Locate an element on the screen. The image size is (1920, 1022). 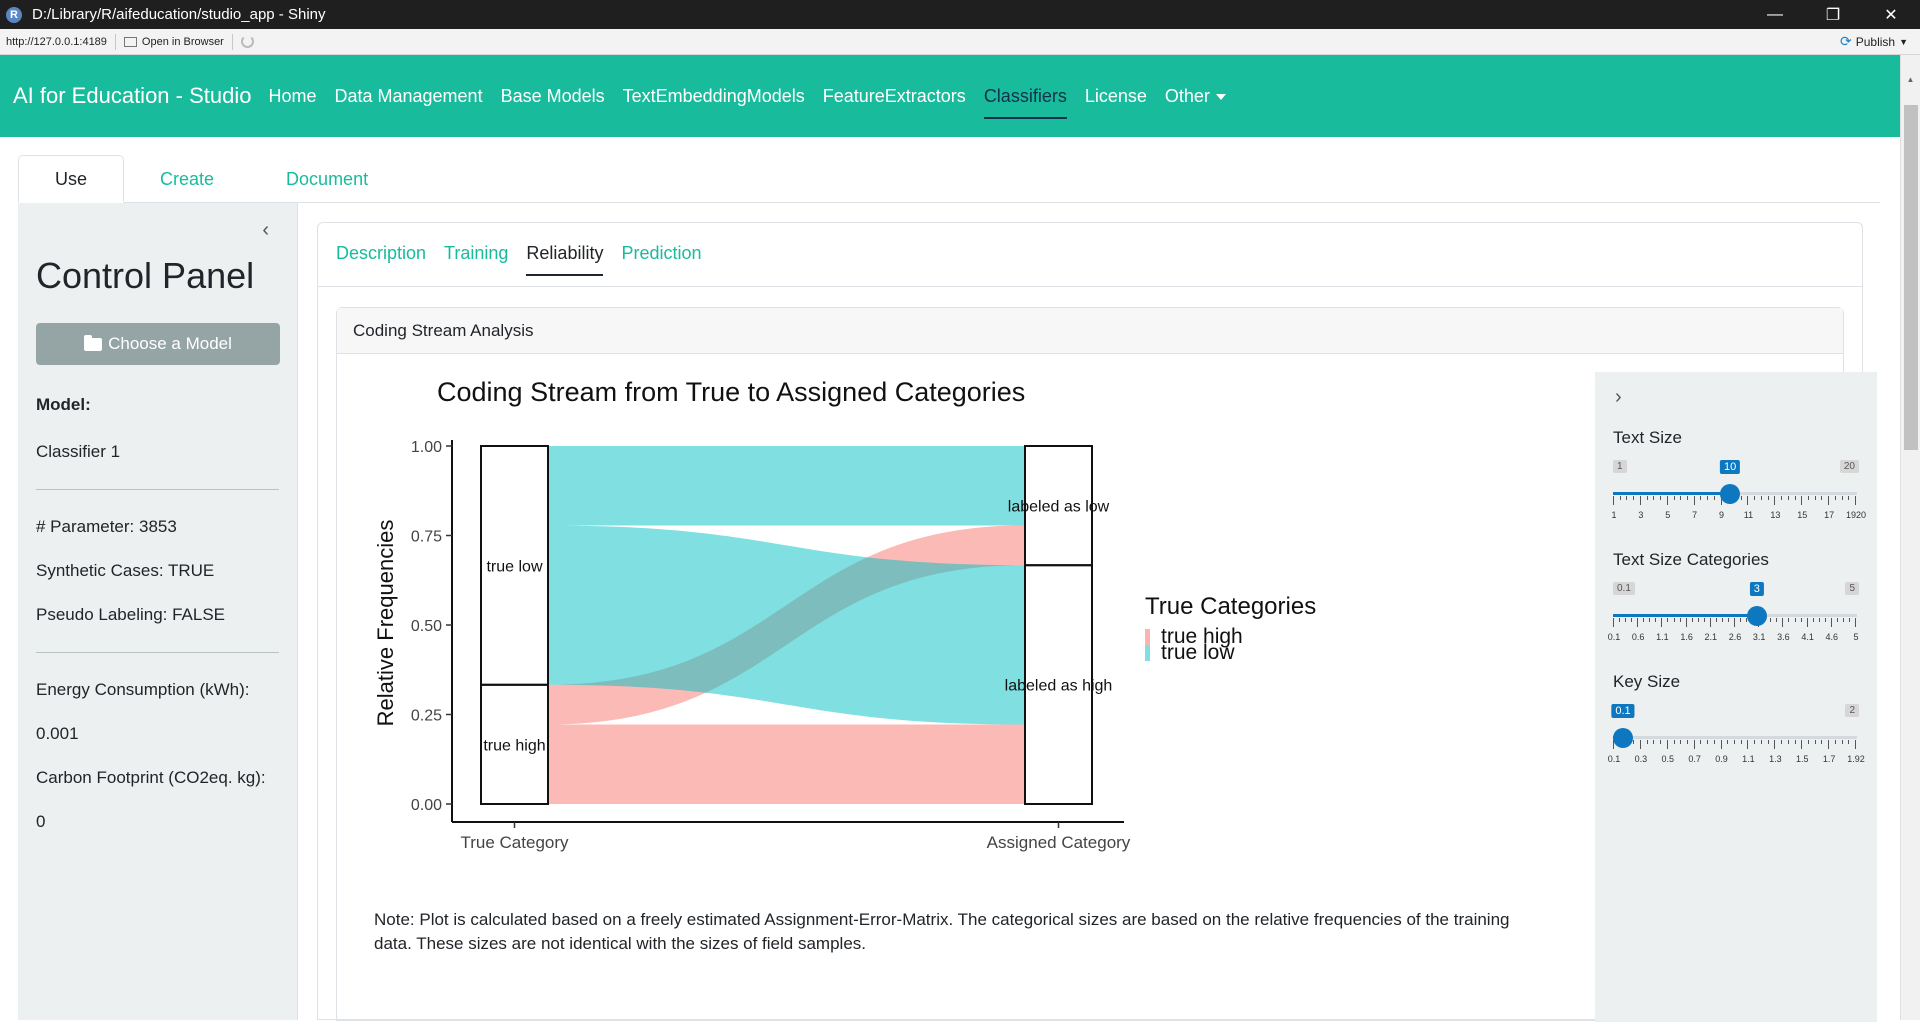
x-tick-label: True Category is located at coordinates (514, 842).